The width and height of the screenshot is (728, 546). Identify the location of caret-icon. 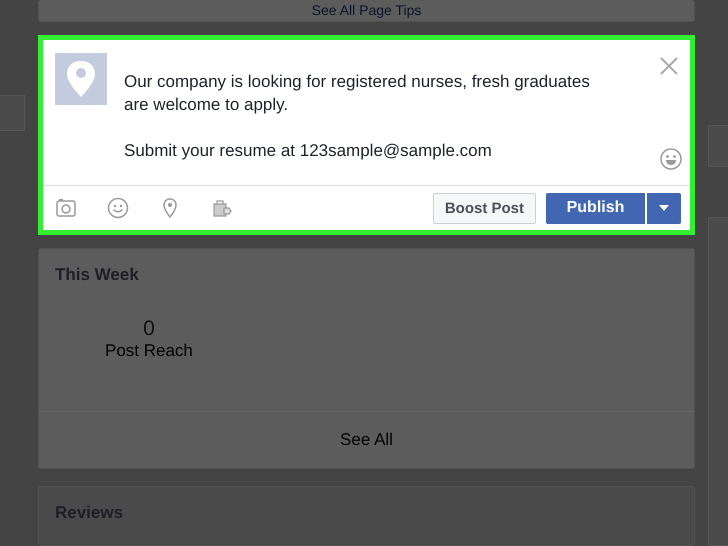
(664, 208).